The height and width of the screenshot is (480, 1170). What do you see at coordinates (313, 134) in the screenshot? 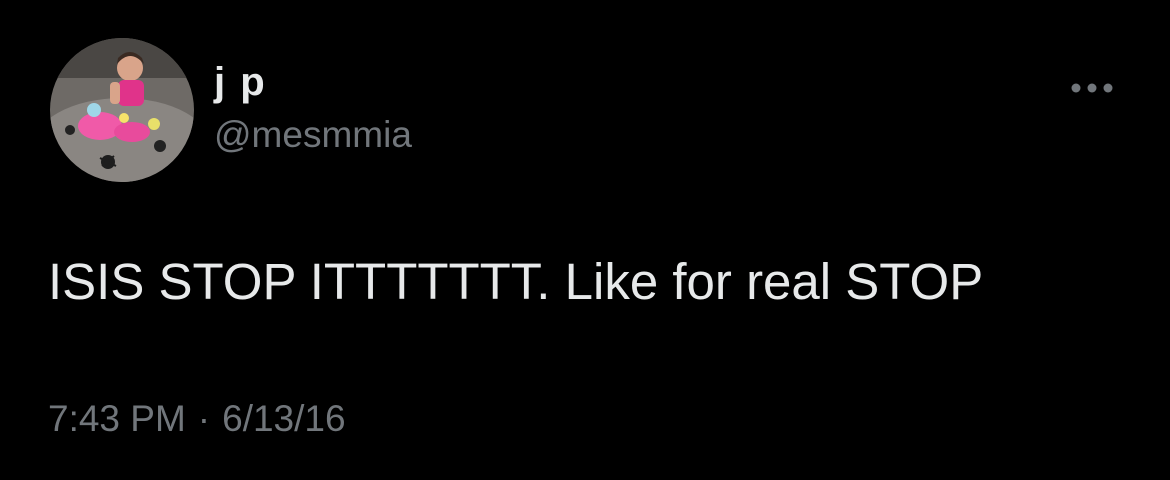
I see `user-handle: @mesmmia` at bounding box center [313, 134].